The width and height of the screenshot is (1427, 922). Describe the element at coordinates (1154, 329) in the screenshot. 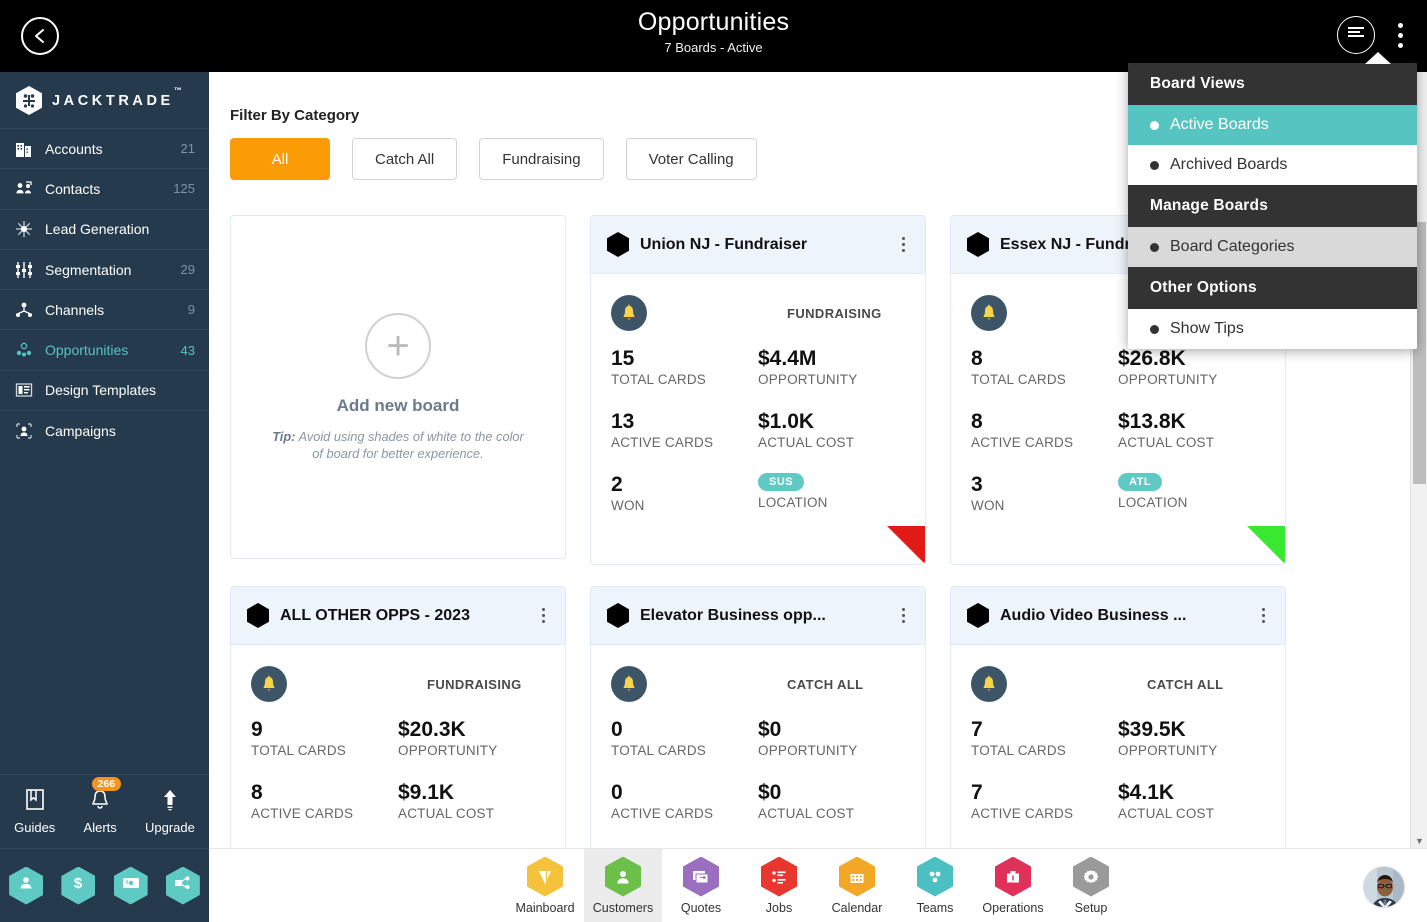

I see `bullet-icon` at that location.